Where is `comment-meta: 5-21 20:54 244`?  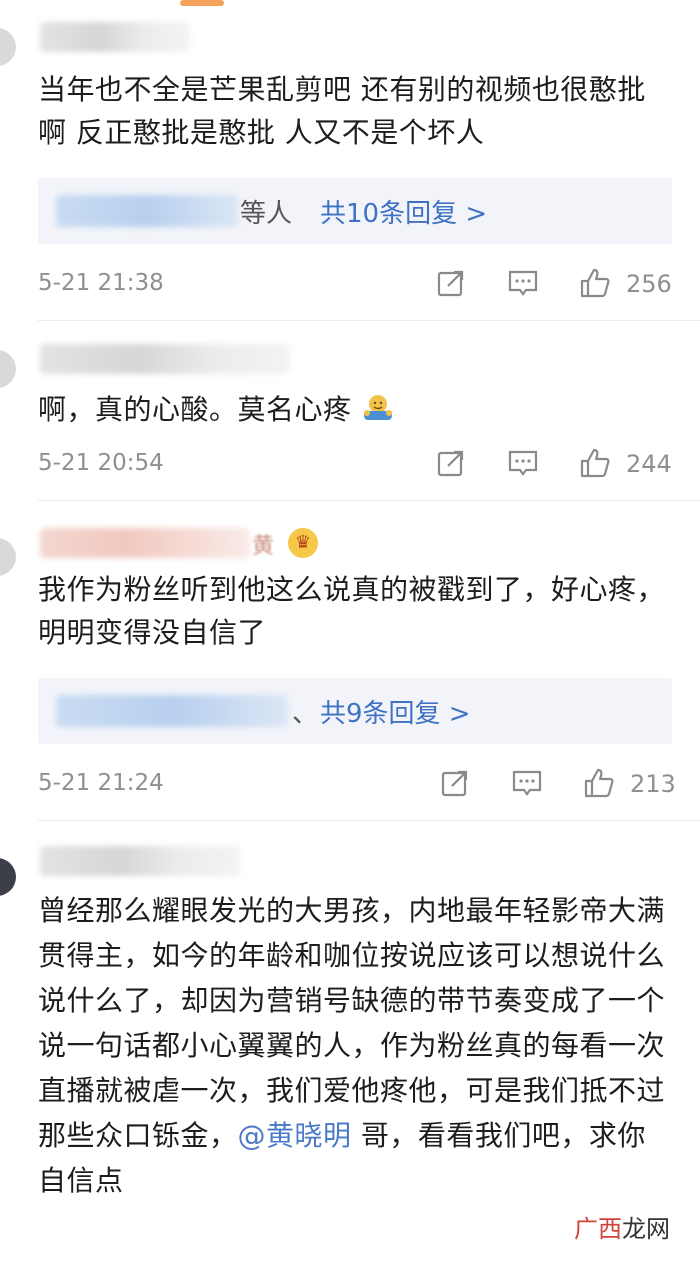
comment-meta: 5-21 20:54 244 is located at coordinates (355, 464).